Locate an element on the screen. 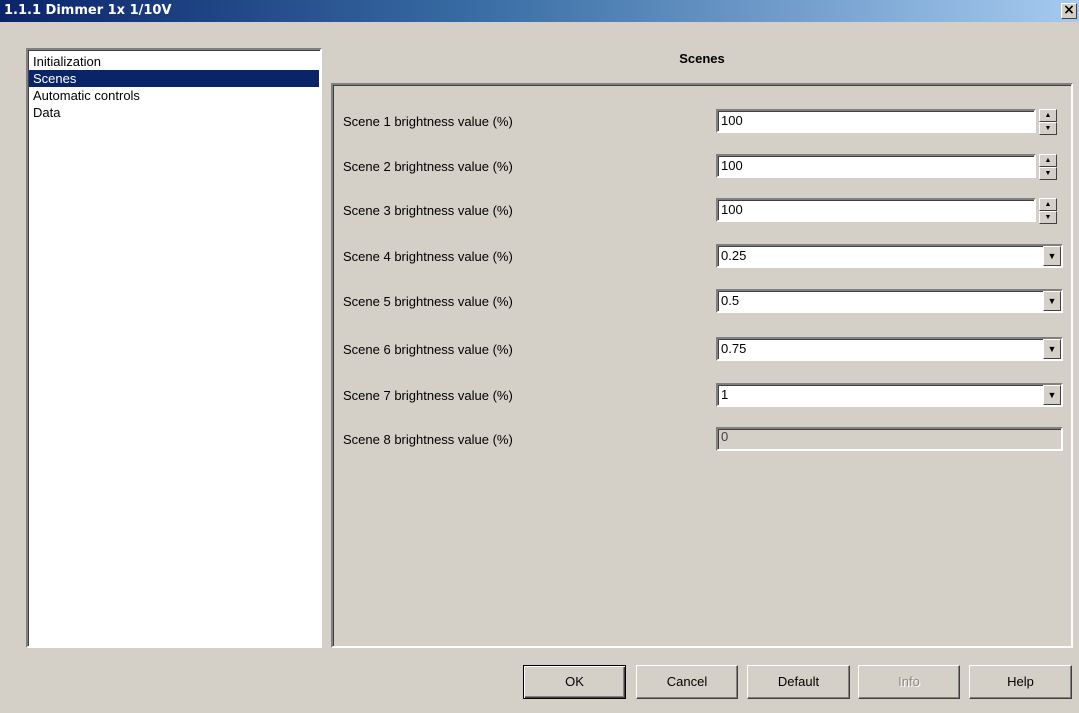 The width and height of the screenshot is (1079, 713). default-button: Default is located at coordinates (798, 682).